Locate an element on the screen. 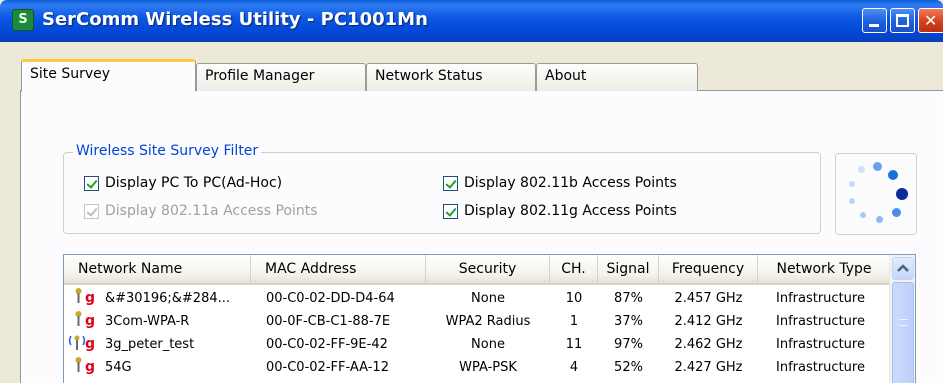 This screenshot has height=383, width=943. maximize-icon is located at coordinates (902, 20).